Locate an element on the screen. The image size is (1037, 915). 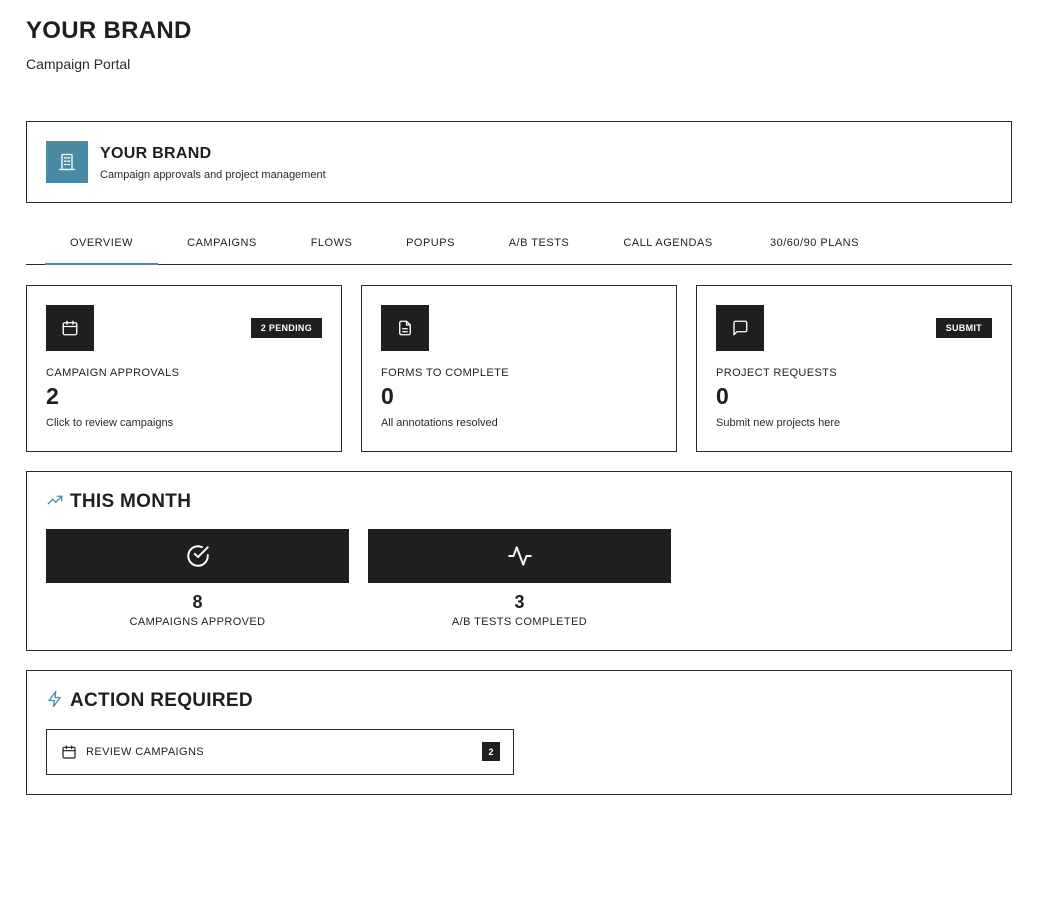
check-circle-icon is located at coordinates (197, 556).